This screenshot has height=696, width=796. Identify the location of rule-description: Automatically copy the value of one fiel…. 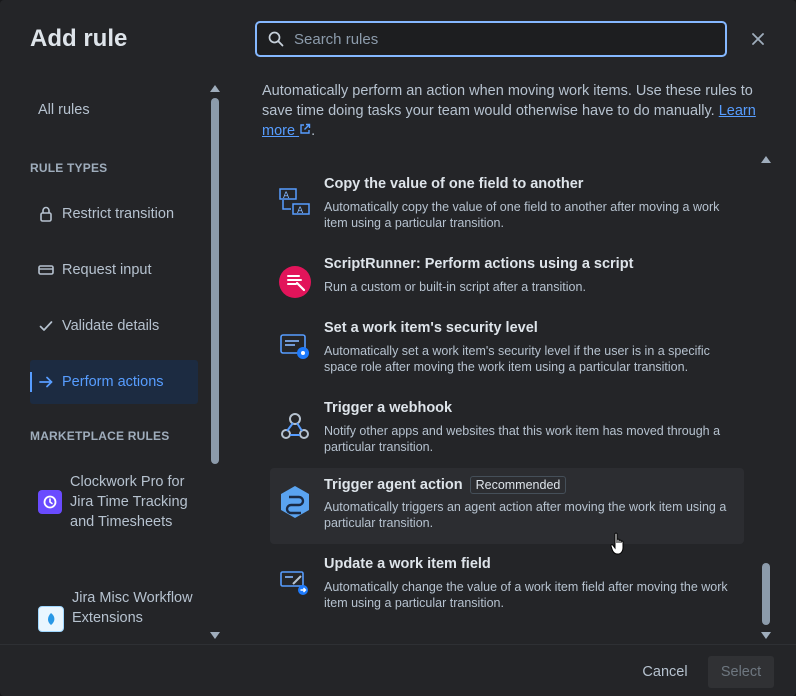
(522, 215).